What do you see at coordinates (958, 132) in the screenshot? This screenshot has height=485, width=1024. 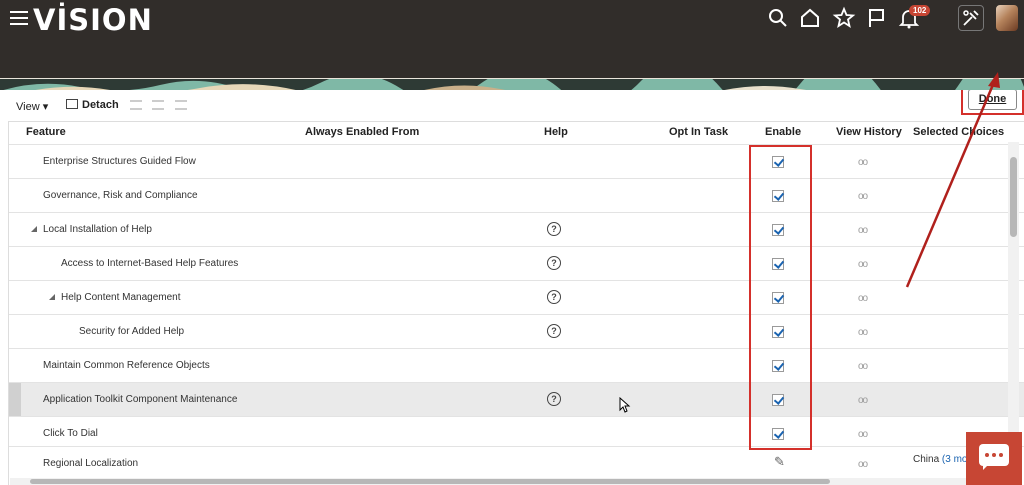 I see `col-selected-choices: Selected Choices` at bounding box center [958, 132].